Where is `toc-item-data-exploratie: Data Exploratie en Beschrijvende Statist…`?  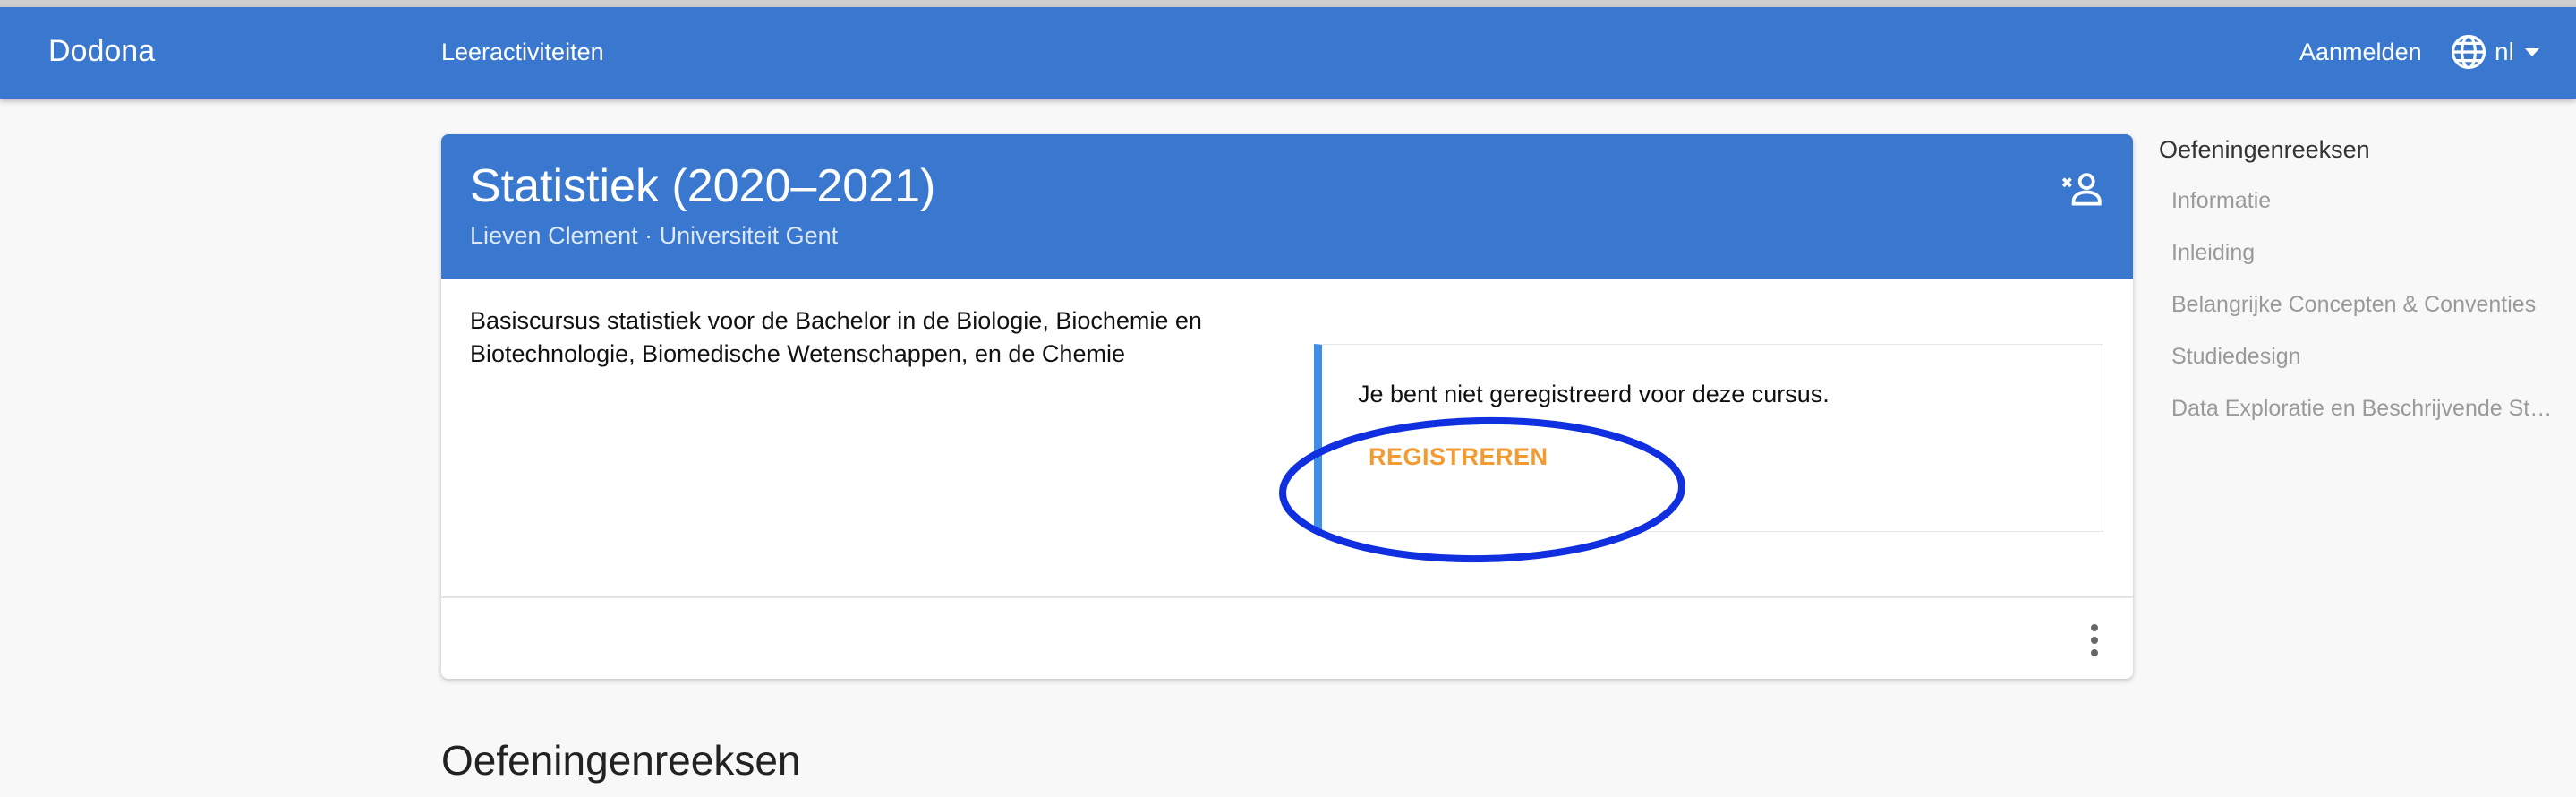 toc-item-data-exploratie: Data Exploratie en Beschrijvende Statist… is located at coordinates (2361, 408).